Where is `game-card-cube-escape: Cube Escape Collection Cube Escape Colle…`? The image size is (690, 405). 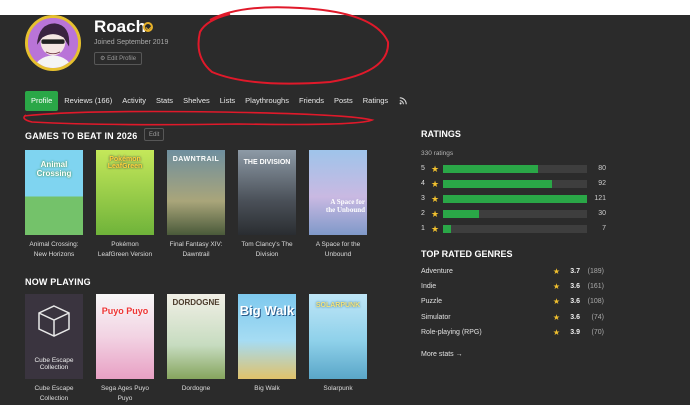
game-card-cube-escape: Cube Escape Collection Cube Escape Colle… is located at coordinates (54, 349).